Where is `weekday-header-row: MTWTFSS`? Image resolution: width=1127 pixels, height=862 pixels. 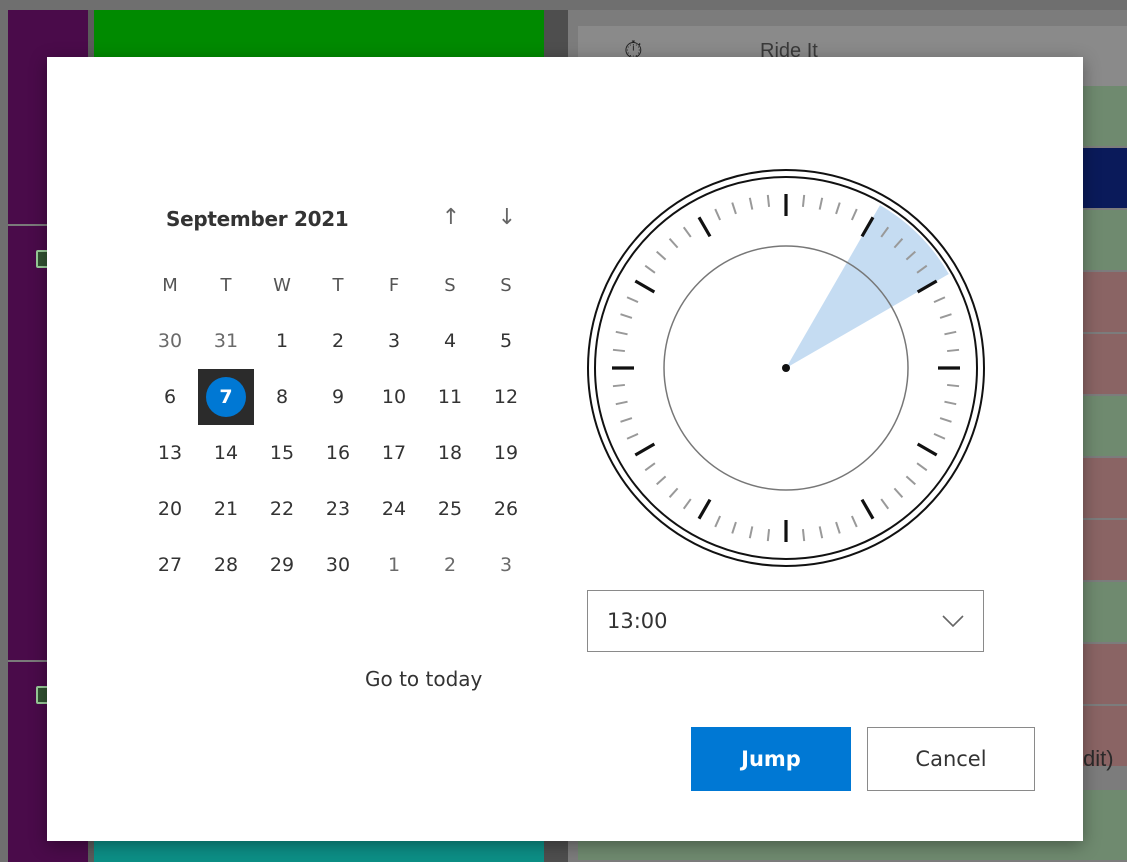
weekday-header-row: MTWTFSS is located at coordinates (338, 285).